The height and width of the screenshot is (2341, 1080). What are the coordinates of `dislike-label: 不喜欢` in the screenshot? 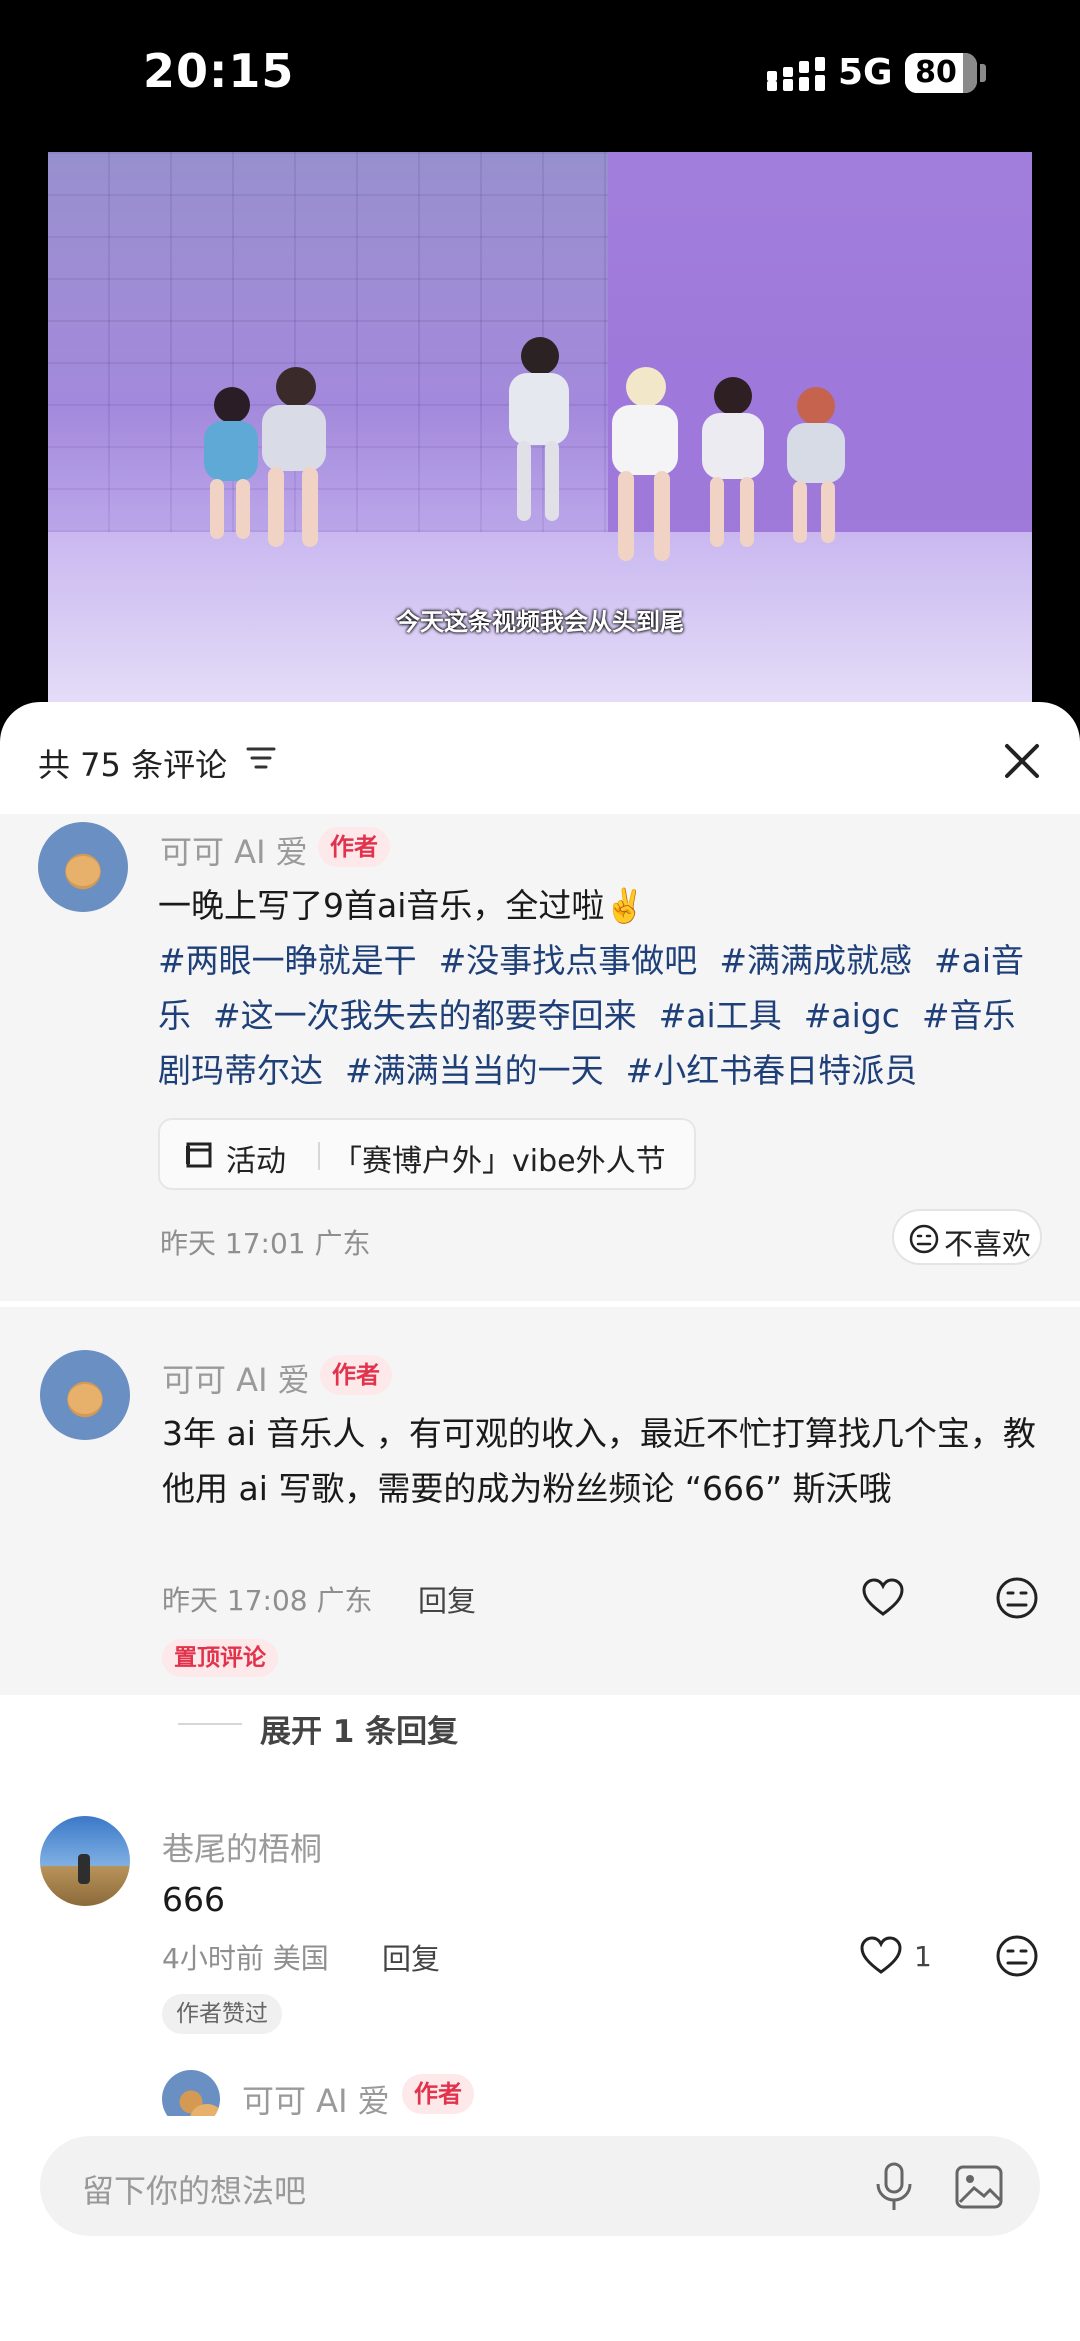 It's located at (988, 1244).